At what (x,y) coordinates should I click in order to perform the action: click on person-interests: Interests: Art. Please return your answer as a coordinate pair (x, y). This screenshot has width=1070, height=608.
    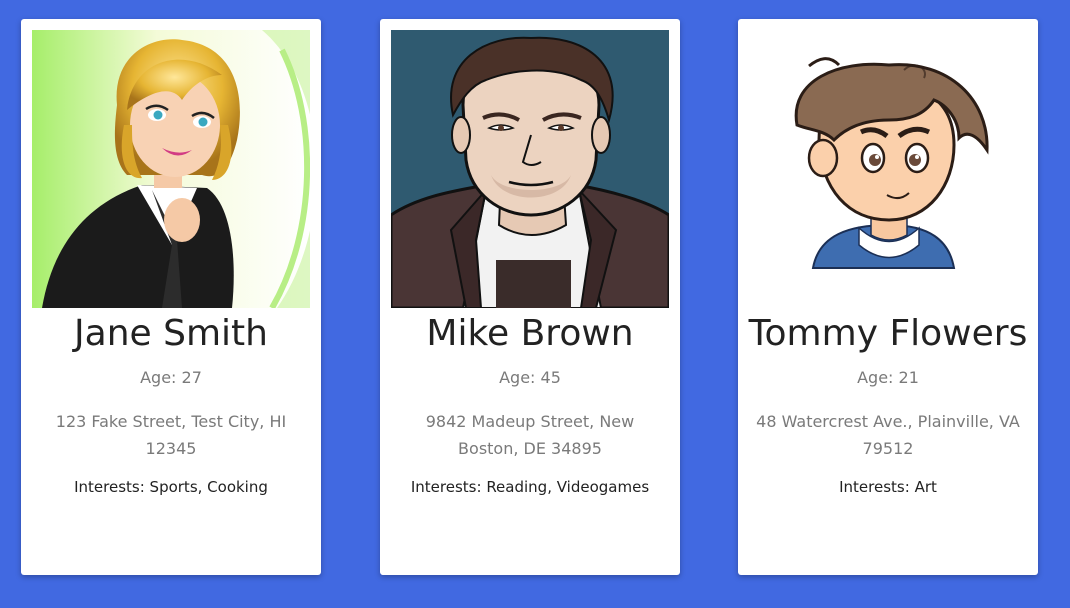
    Looking at the image, I should click on (888, 487).